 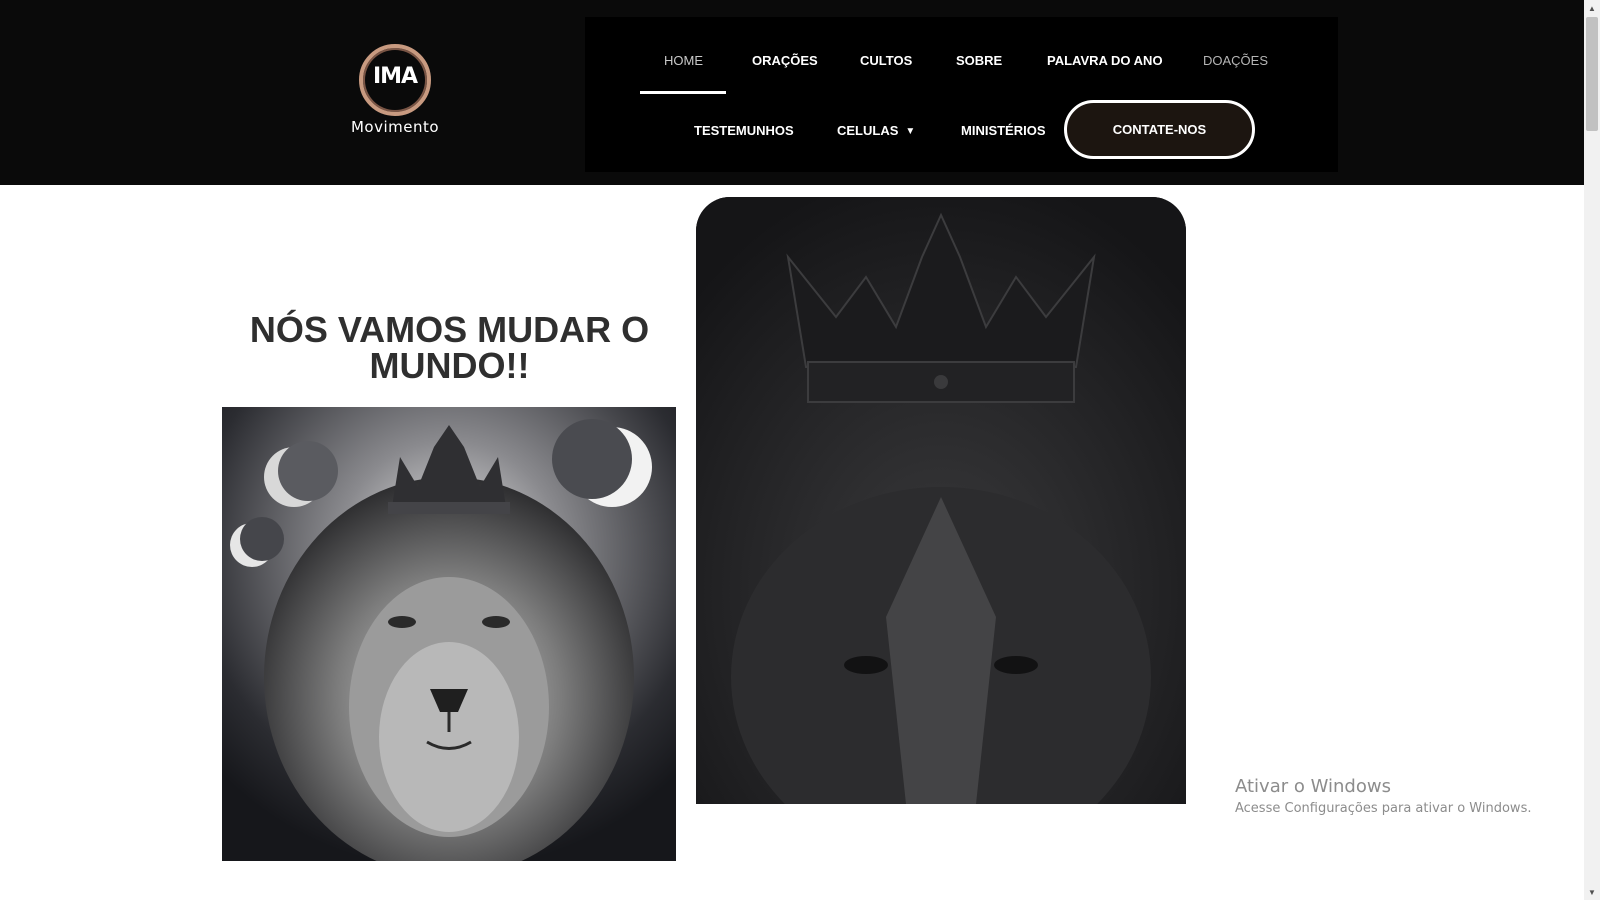 What do you see at coordinates (1235, 60) in the screenshot?
I see `nav-item-doacoes: DOAÇÕES` at bounding box center [1235, 60].